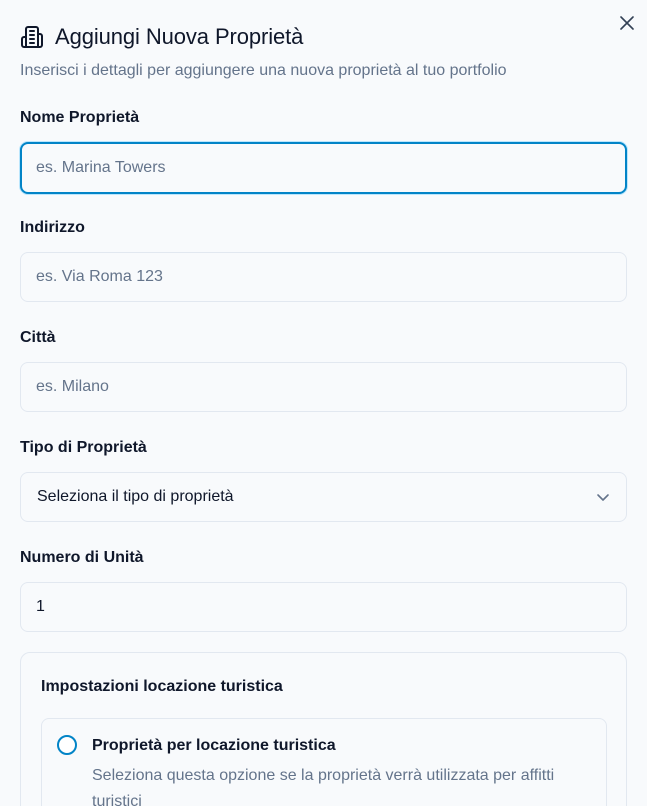 The width and height of the screenshot is (647, 806). Describe the element at coordinates (38, 337) in the screenshot. I see `city-label: Città` at that location.